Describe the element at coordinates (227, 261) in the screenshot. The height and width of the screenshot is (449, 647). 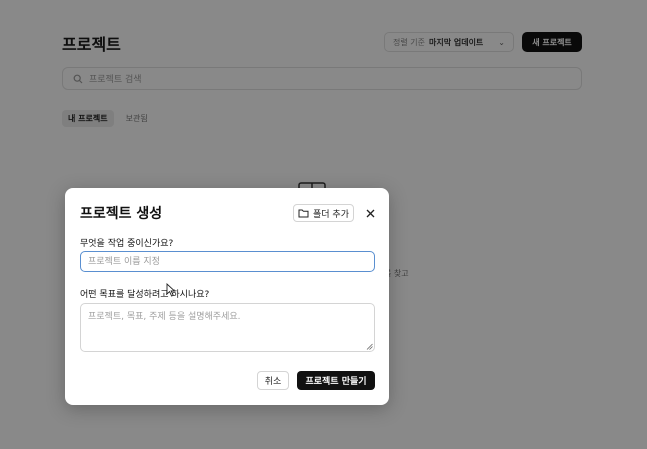
I see `project-name-input` at that location.